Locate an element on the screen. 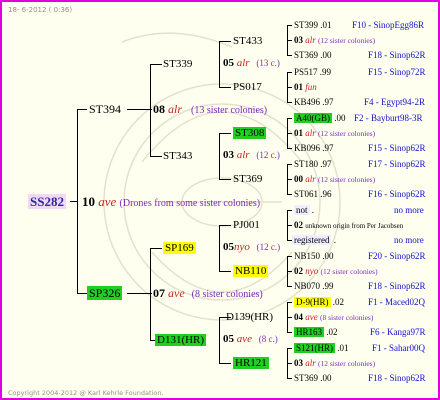  header-date: 18- 6-2012 ( 0:36) is located at coordinates (40, 10).